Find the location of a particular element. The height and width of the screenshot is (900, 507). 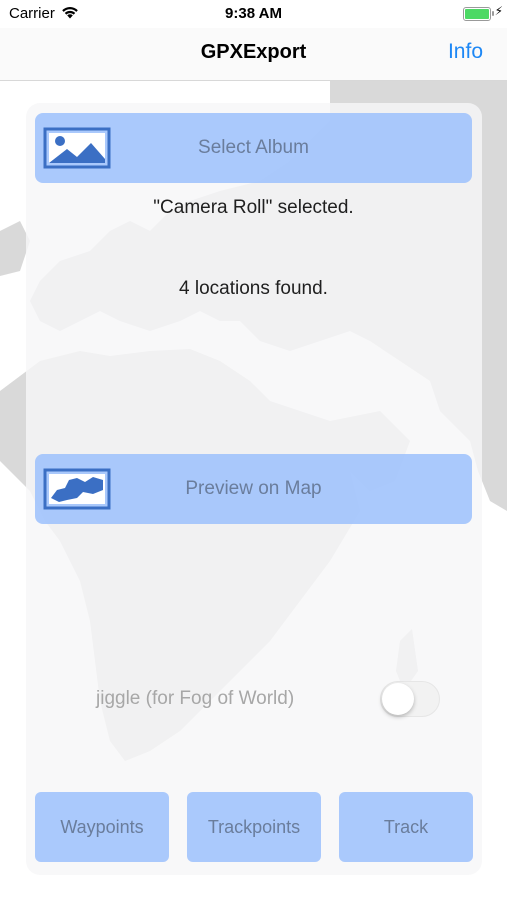

battery-icon is located at coordinates (478, 14).